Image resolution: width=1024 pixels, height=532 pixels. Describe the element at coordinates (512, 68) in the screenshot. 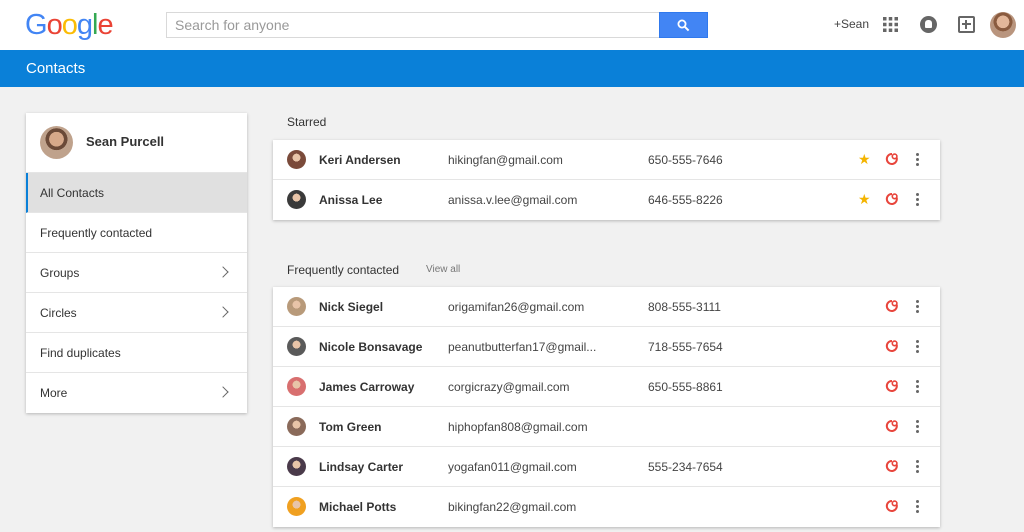

I see `app-bar: Contacts` at that location.